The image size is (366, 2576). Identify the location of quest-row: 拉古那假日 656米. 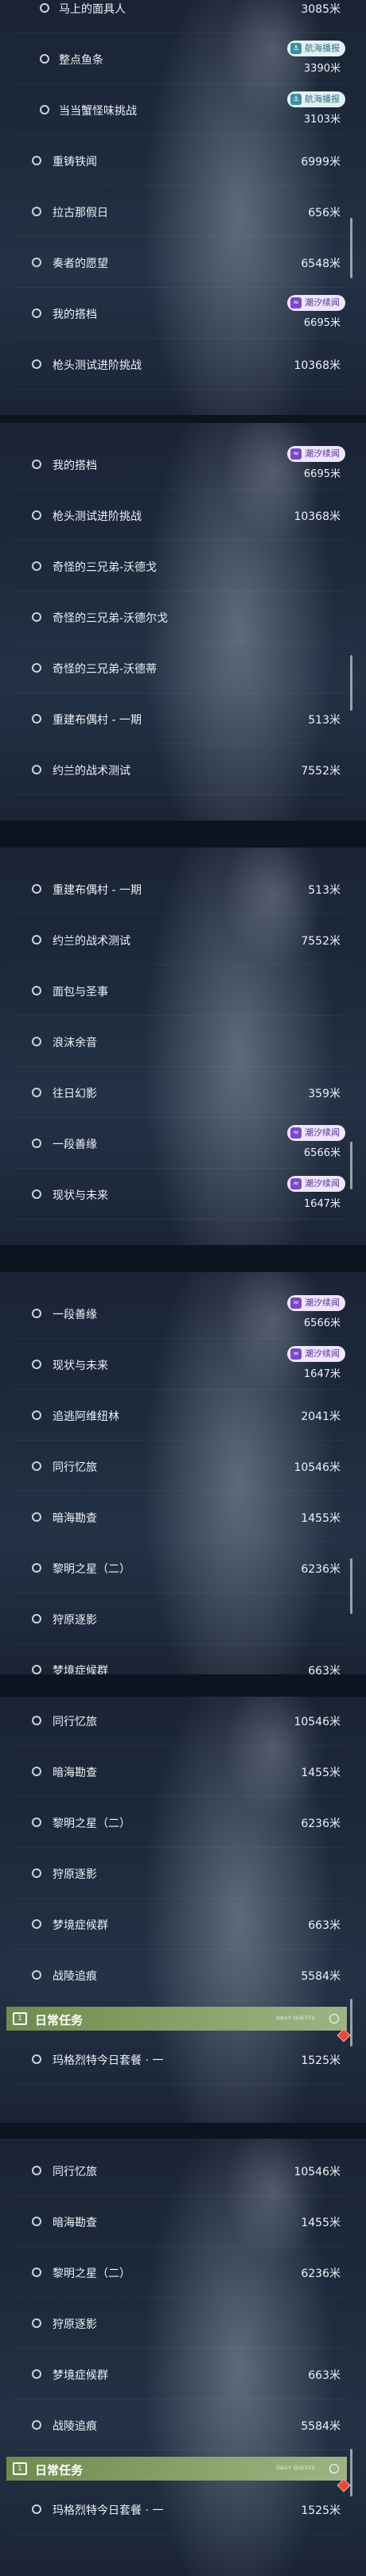
(183, 212).